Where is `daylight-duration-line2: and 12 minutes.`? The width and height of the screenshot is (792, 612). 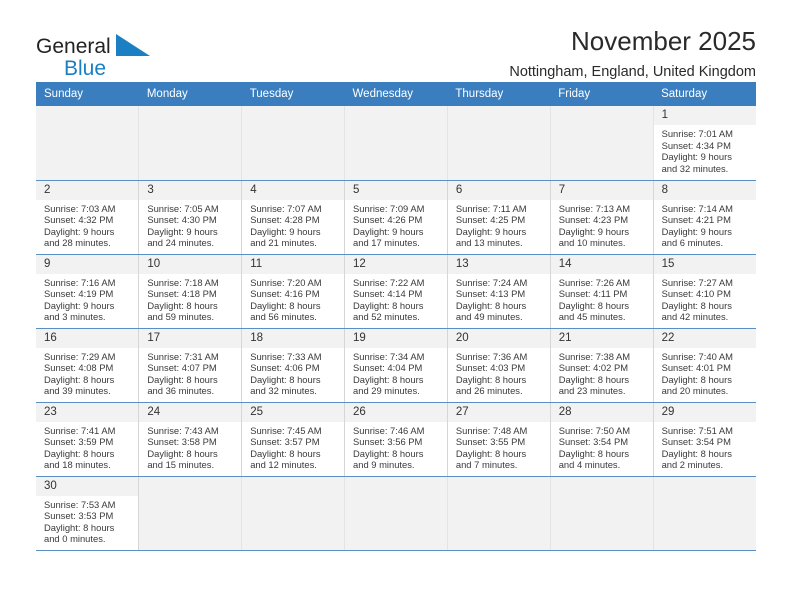 daylight-duration-line2: and 12 minutes. is located at coordinates (283, 465).